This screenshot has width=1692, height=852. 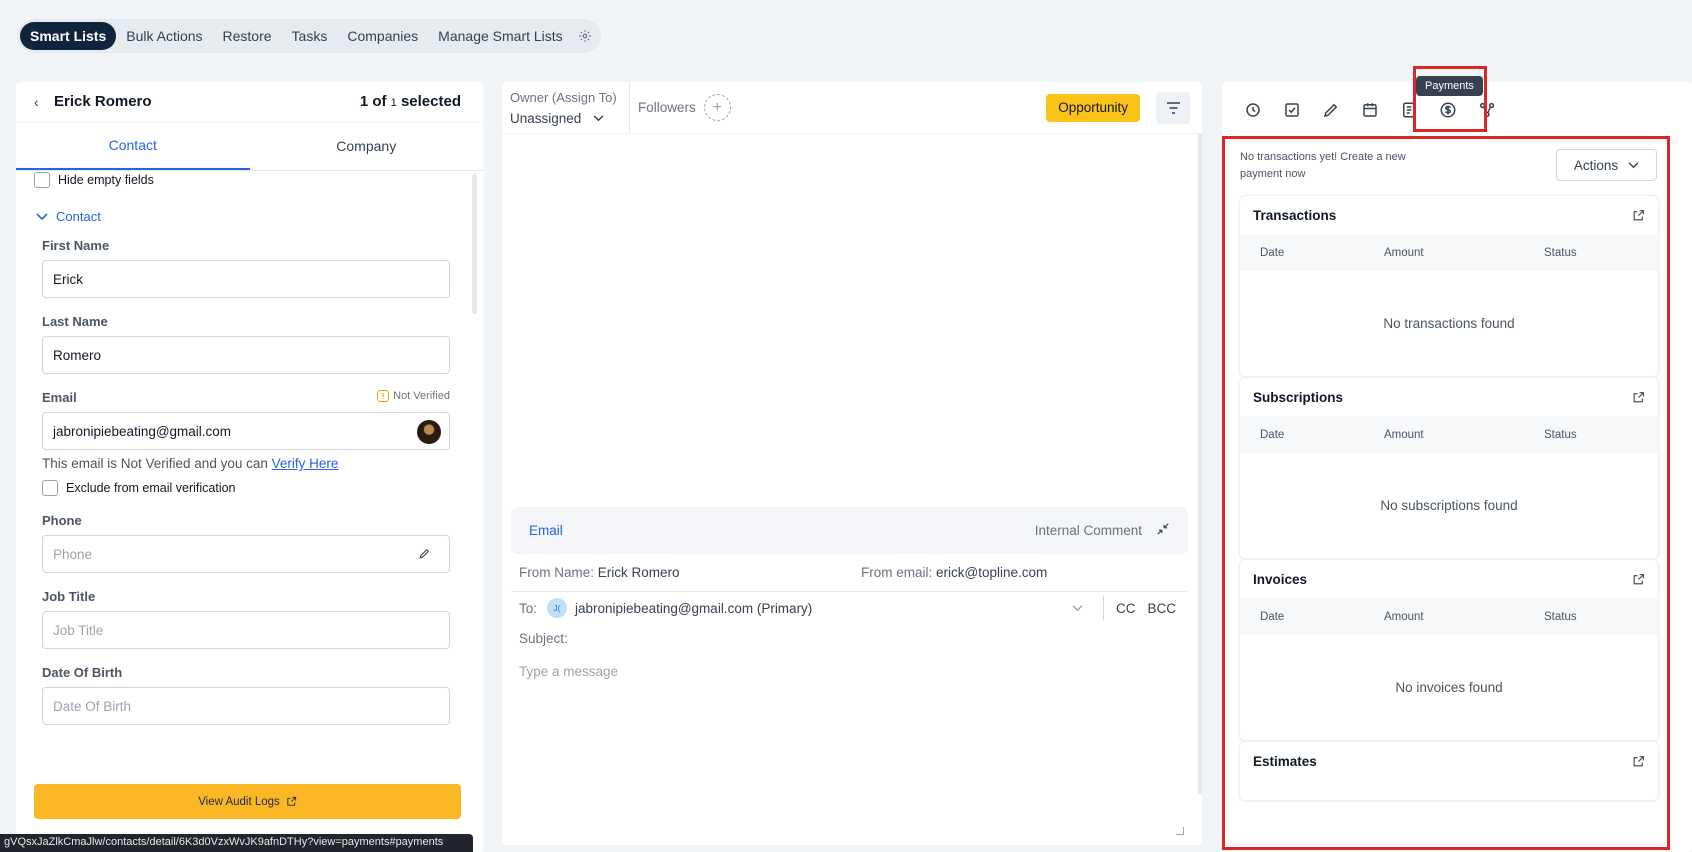 I want to click on dob-input: Date Of Birth, so click(x=246, y=706).